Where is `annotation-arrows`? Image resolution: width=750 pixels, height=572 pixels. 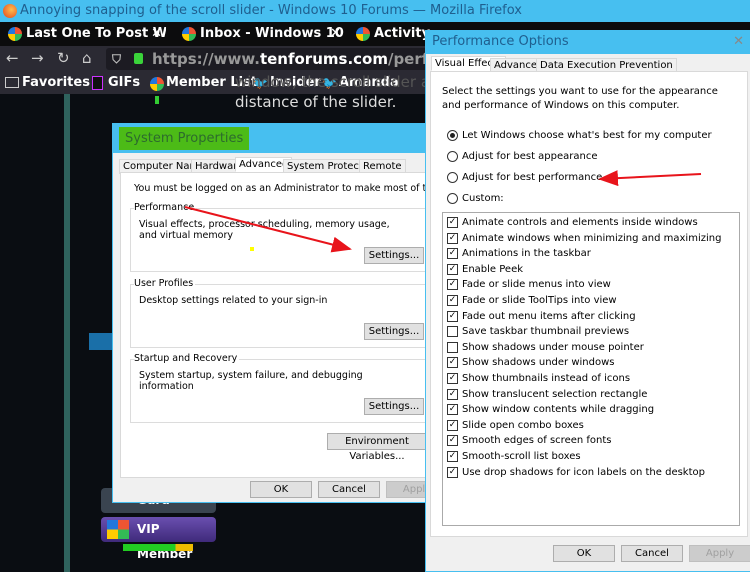
annotation-arrows is located at coordinates (443, 211).